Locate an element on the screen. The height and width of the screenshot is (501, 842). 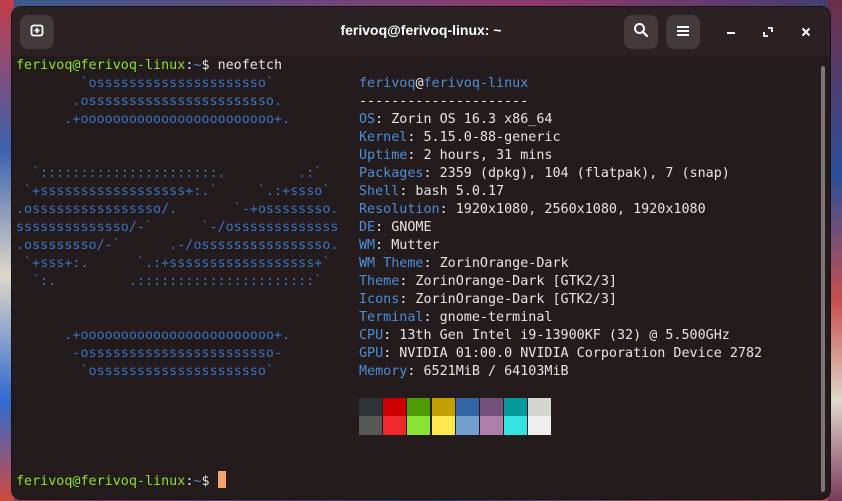
info-key: Kernel is located at coordinates (383, 137).